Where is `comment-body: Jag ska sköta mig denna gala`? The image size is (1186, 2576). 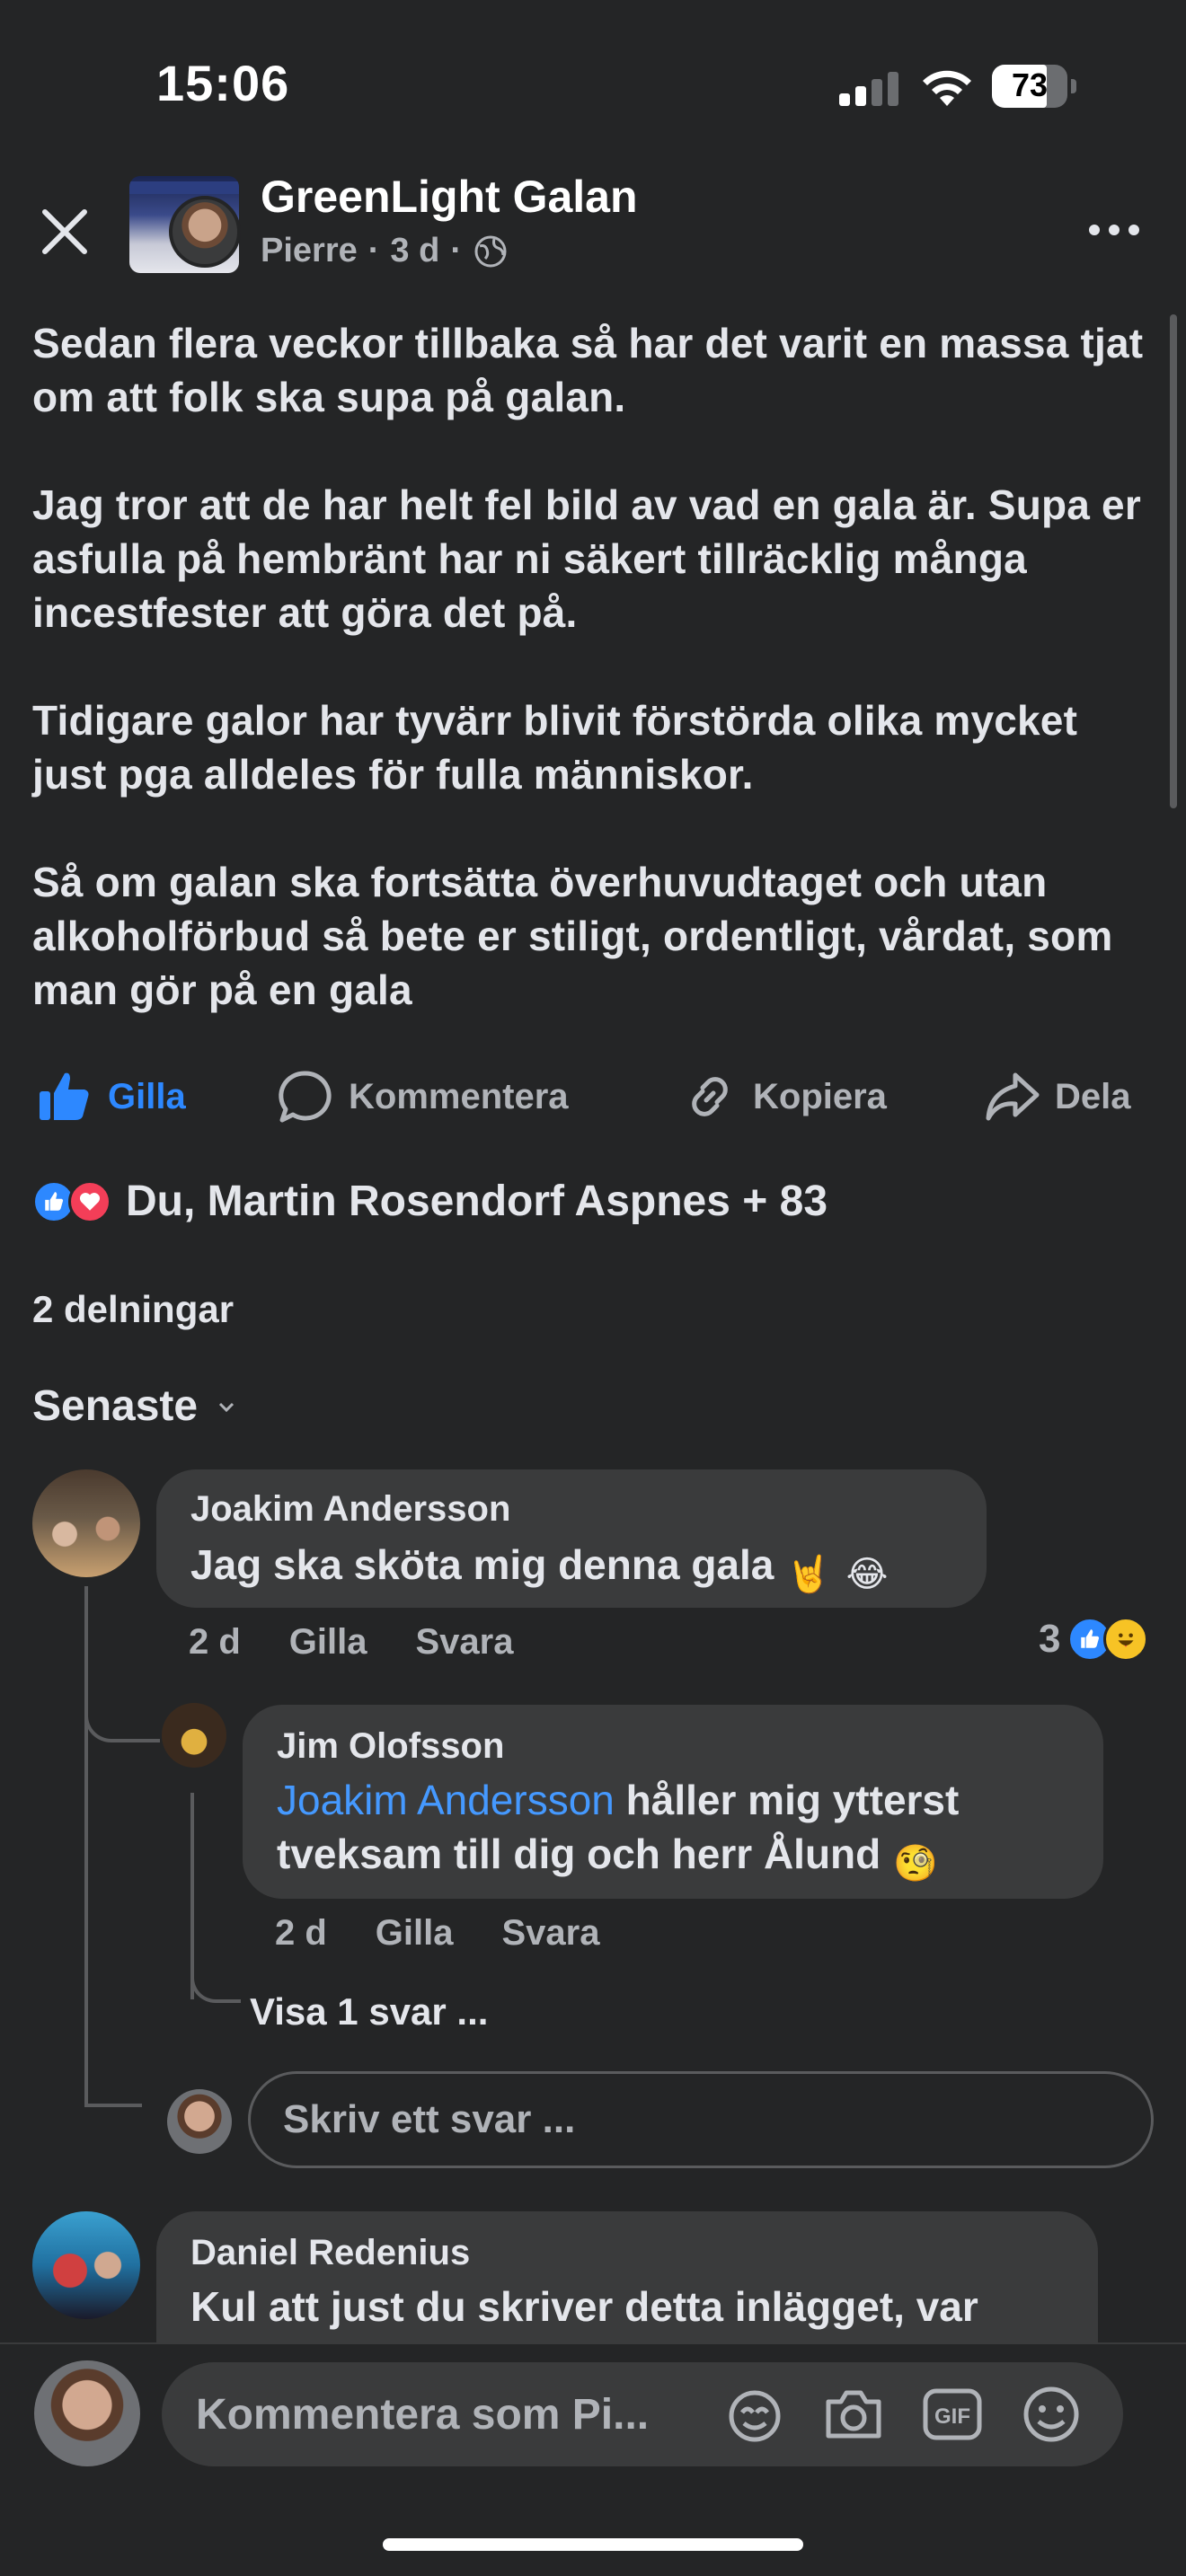 comment-body: Jag ska sköta mig denna gala is located at coordinates (482, 1564).